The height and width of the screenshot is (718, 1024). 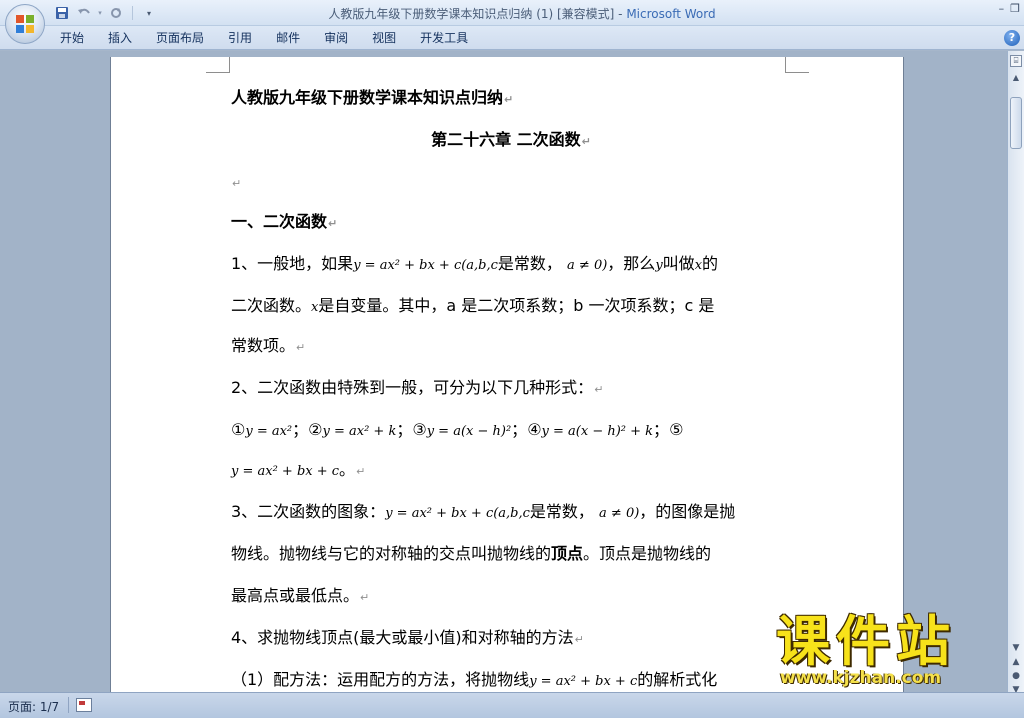 What do you see at coordinates (534, 429) in the screenshot?
I see `circled-number: ④` at bounding box center [534, 429].